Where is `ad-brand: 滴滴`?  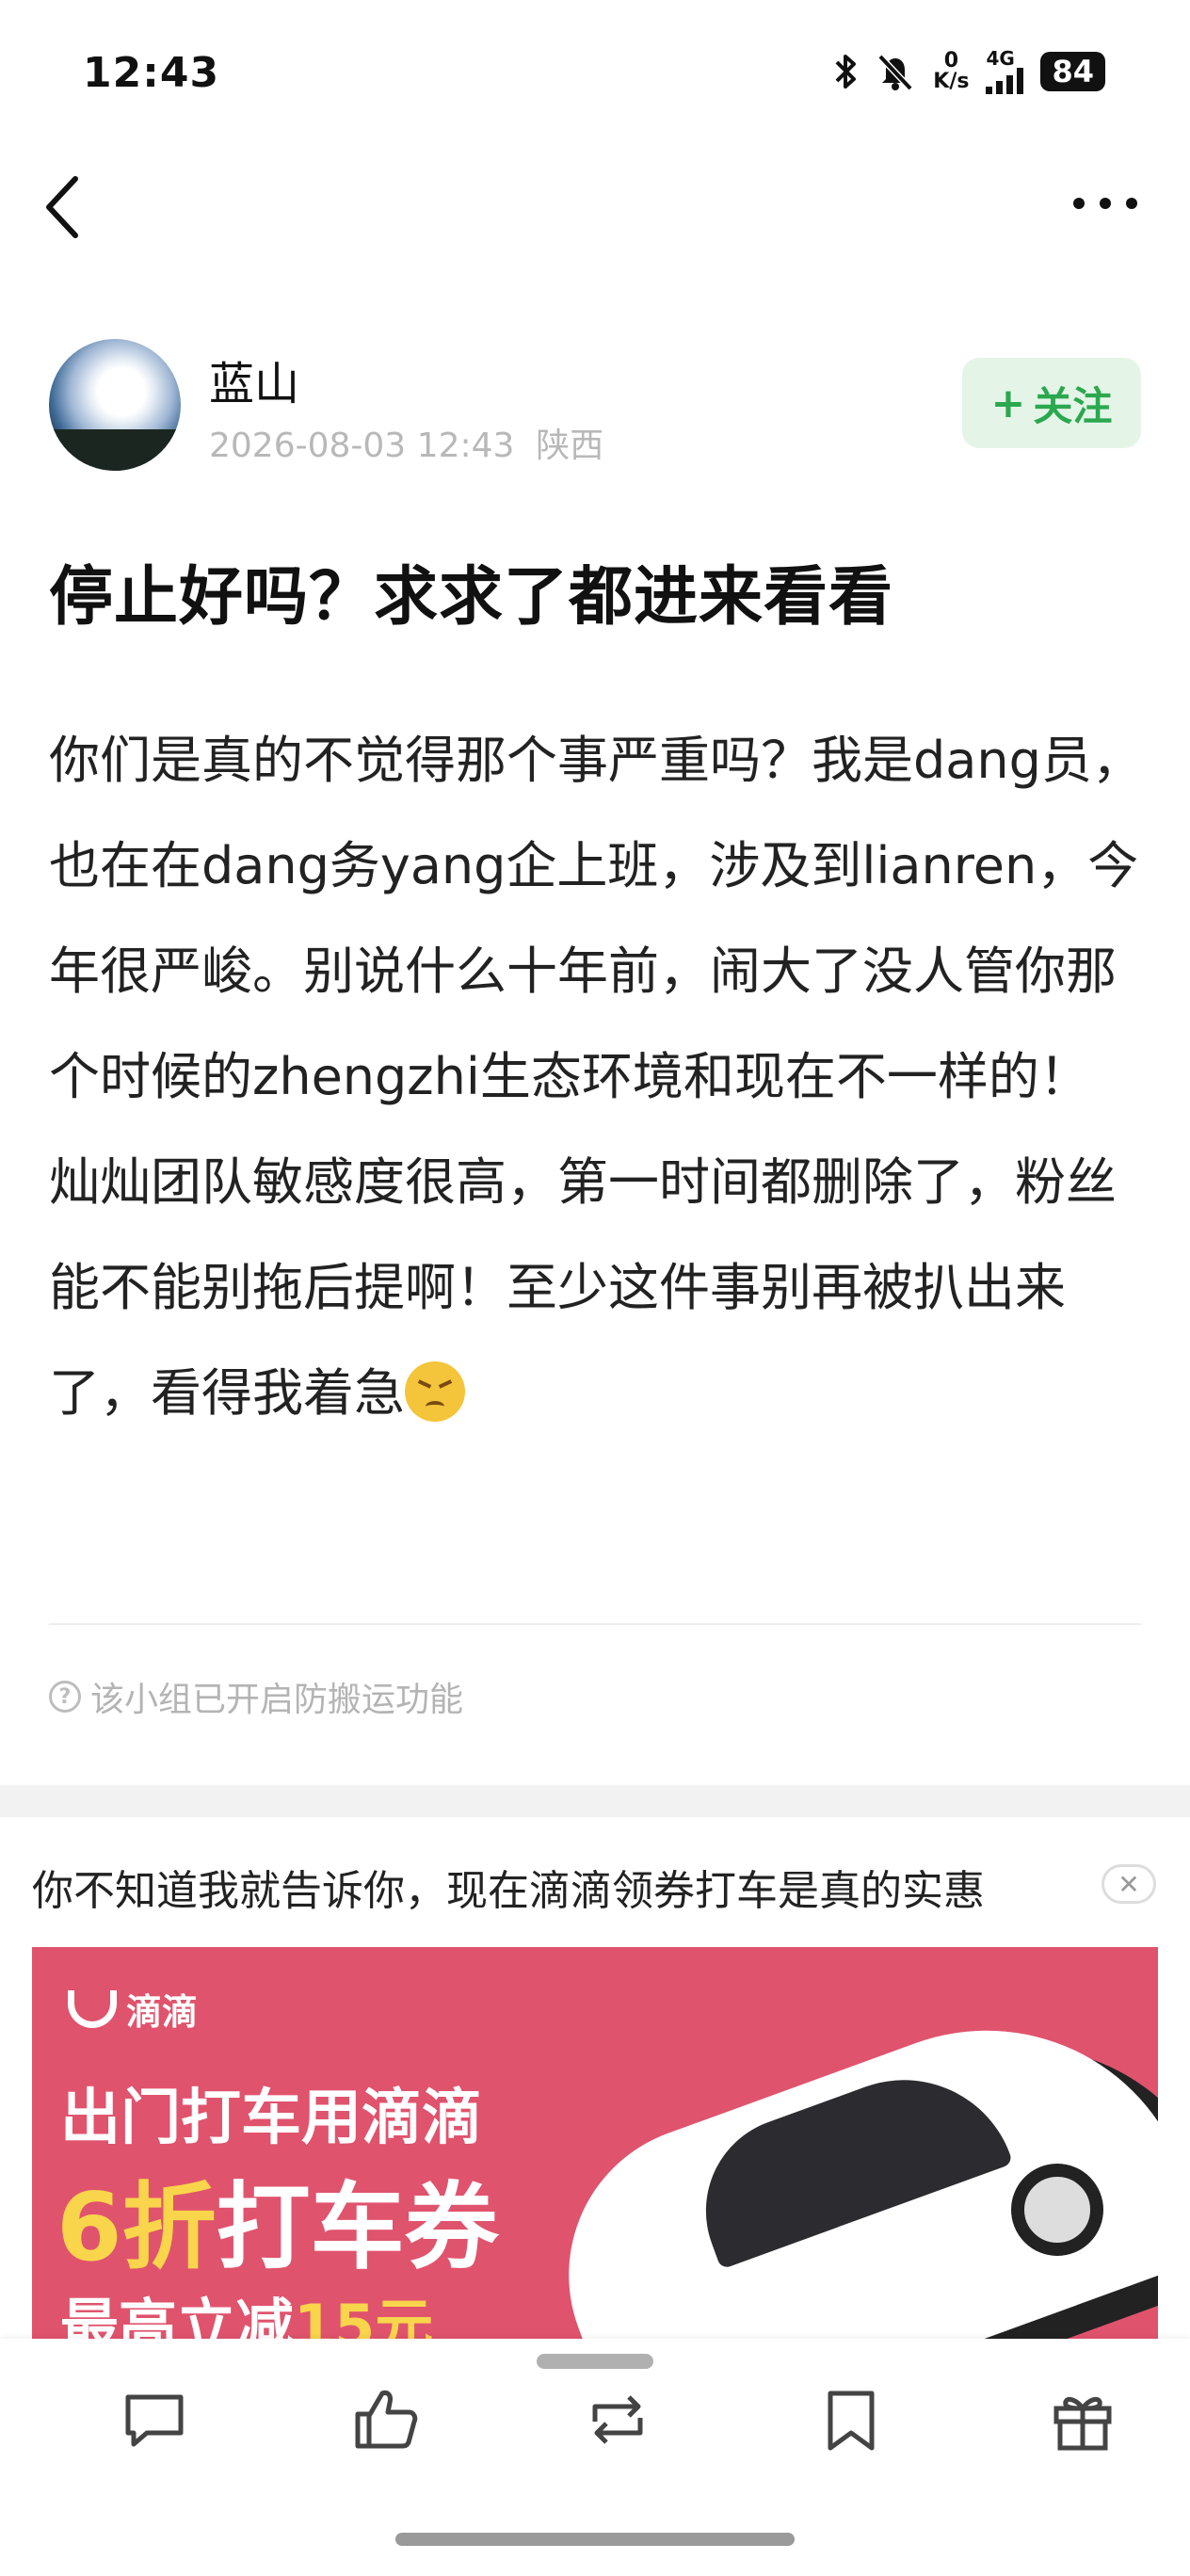
ad-brand: 滴滴 is located at coordinates (133, 2009).